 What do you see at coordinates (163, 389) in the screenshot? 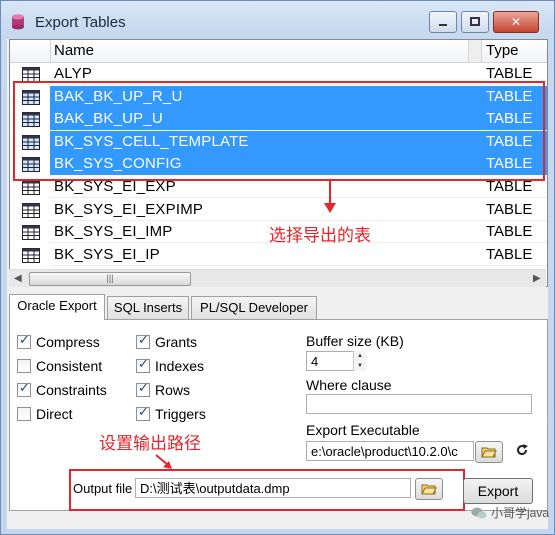
I see `rows-checkbox: ✓ Rows` at bounding box center [163, 389].